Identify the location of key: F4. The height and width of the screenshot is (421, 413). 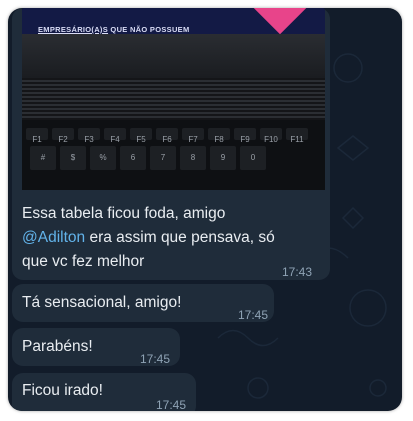
(115, 136).